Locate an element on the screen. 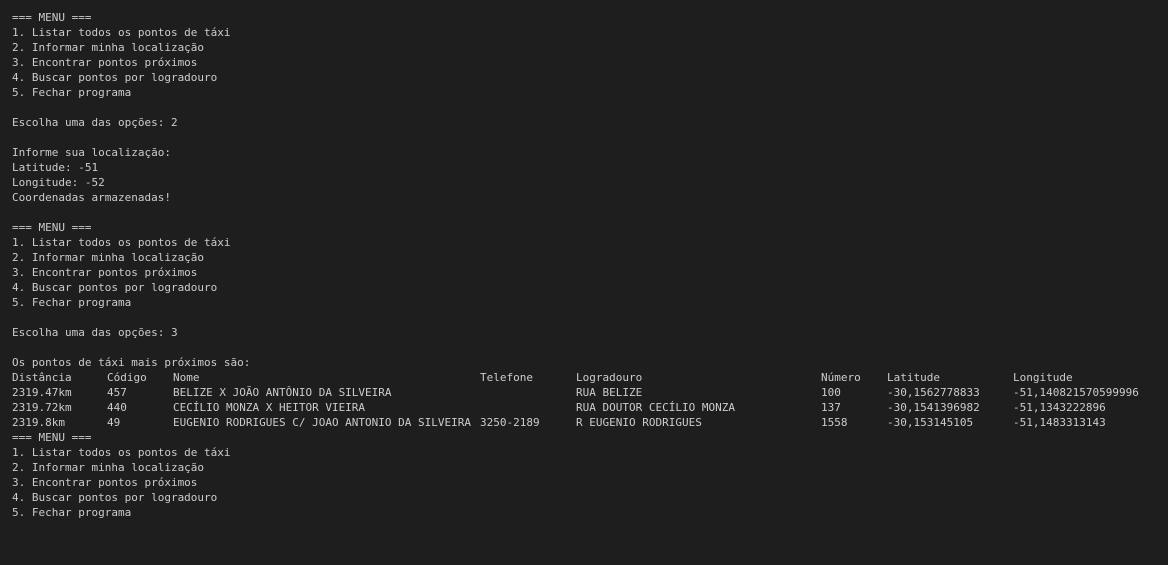  longitude-line: Longitude: -52 is located at coordinates (58, 182).